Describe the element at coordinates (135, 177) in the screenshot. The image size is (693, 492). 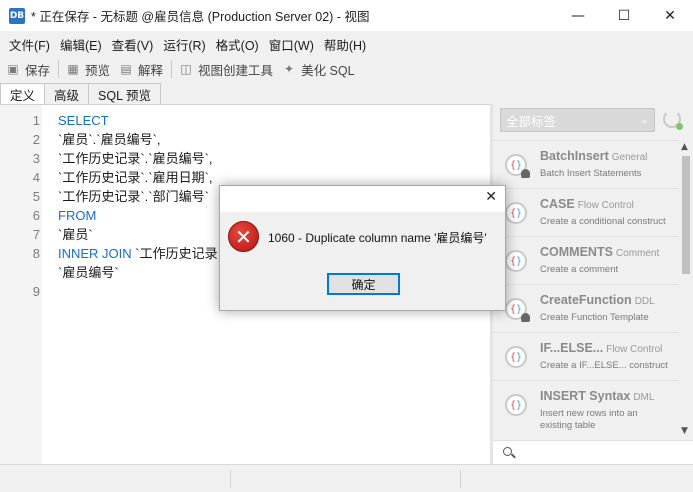
I see `code-text: `工作历史记录`.`雇用日期`,` at that location.